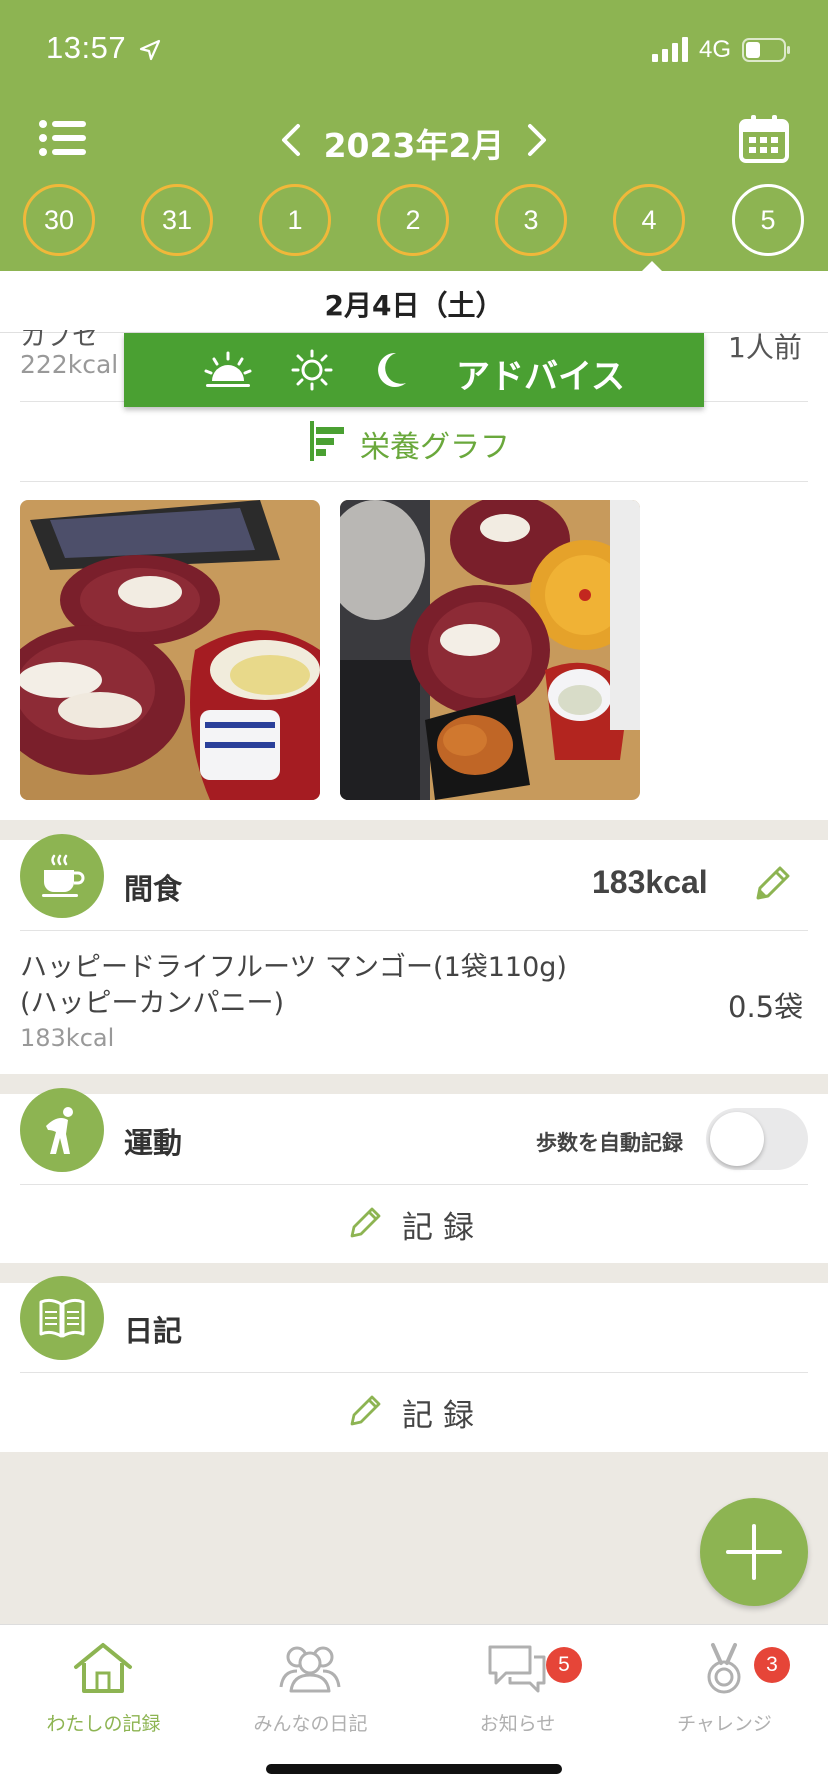 The image size is (828, 1792). Describe the element at coordinates (177, 220) in the screenshot. I see `day-31: 31` at that location.